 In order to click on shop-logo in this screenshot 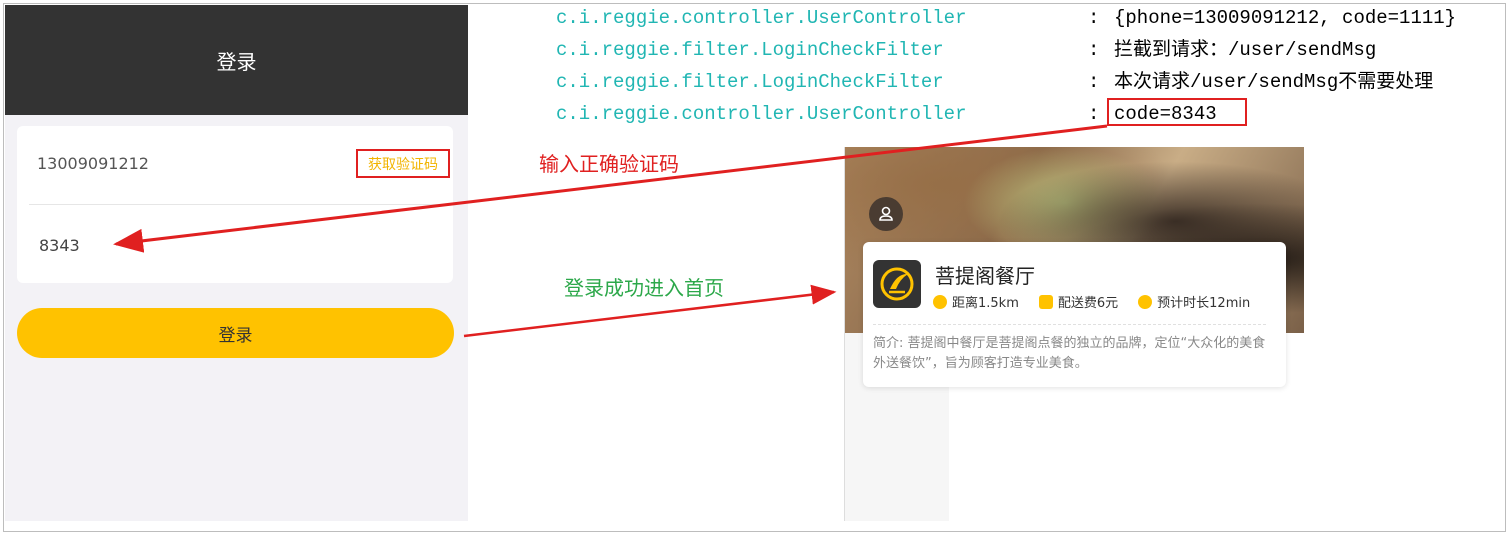, I will do `click(897, 284)`.